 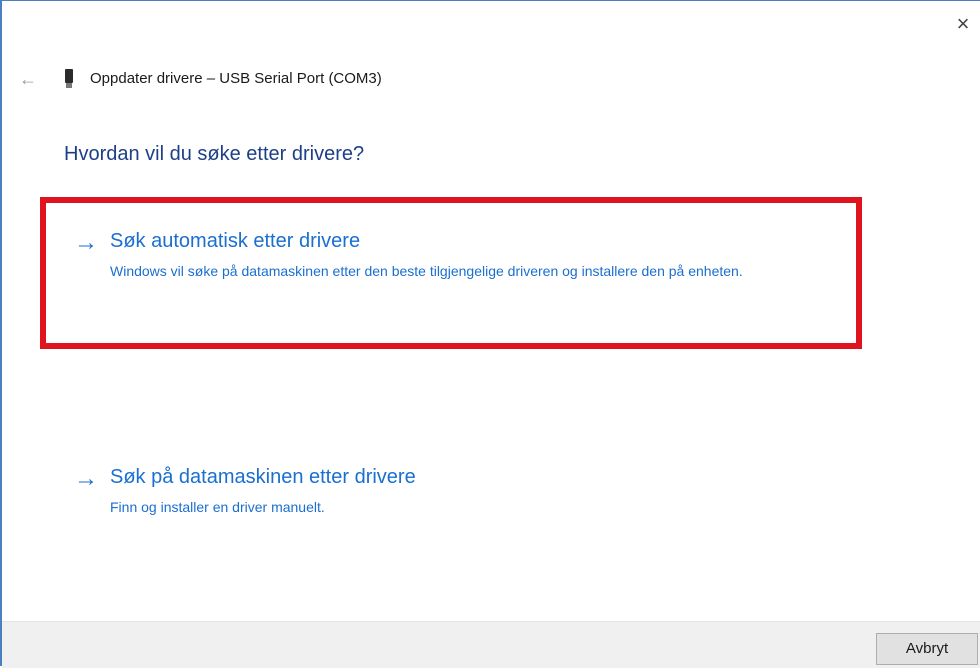 What do you see at coordinates (235, 241) in the screenshot?
I see `option-title: Søk automatisk etter drivere` at bounding box center [235, 241].